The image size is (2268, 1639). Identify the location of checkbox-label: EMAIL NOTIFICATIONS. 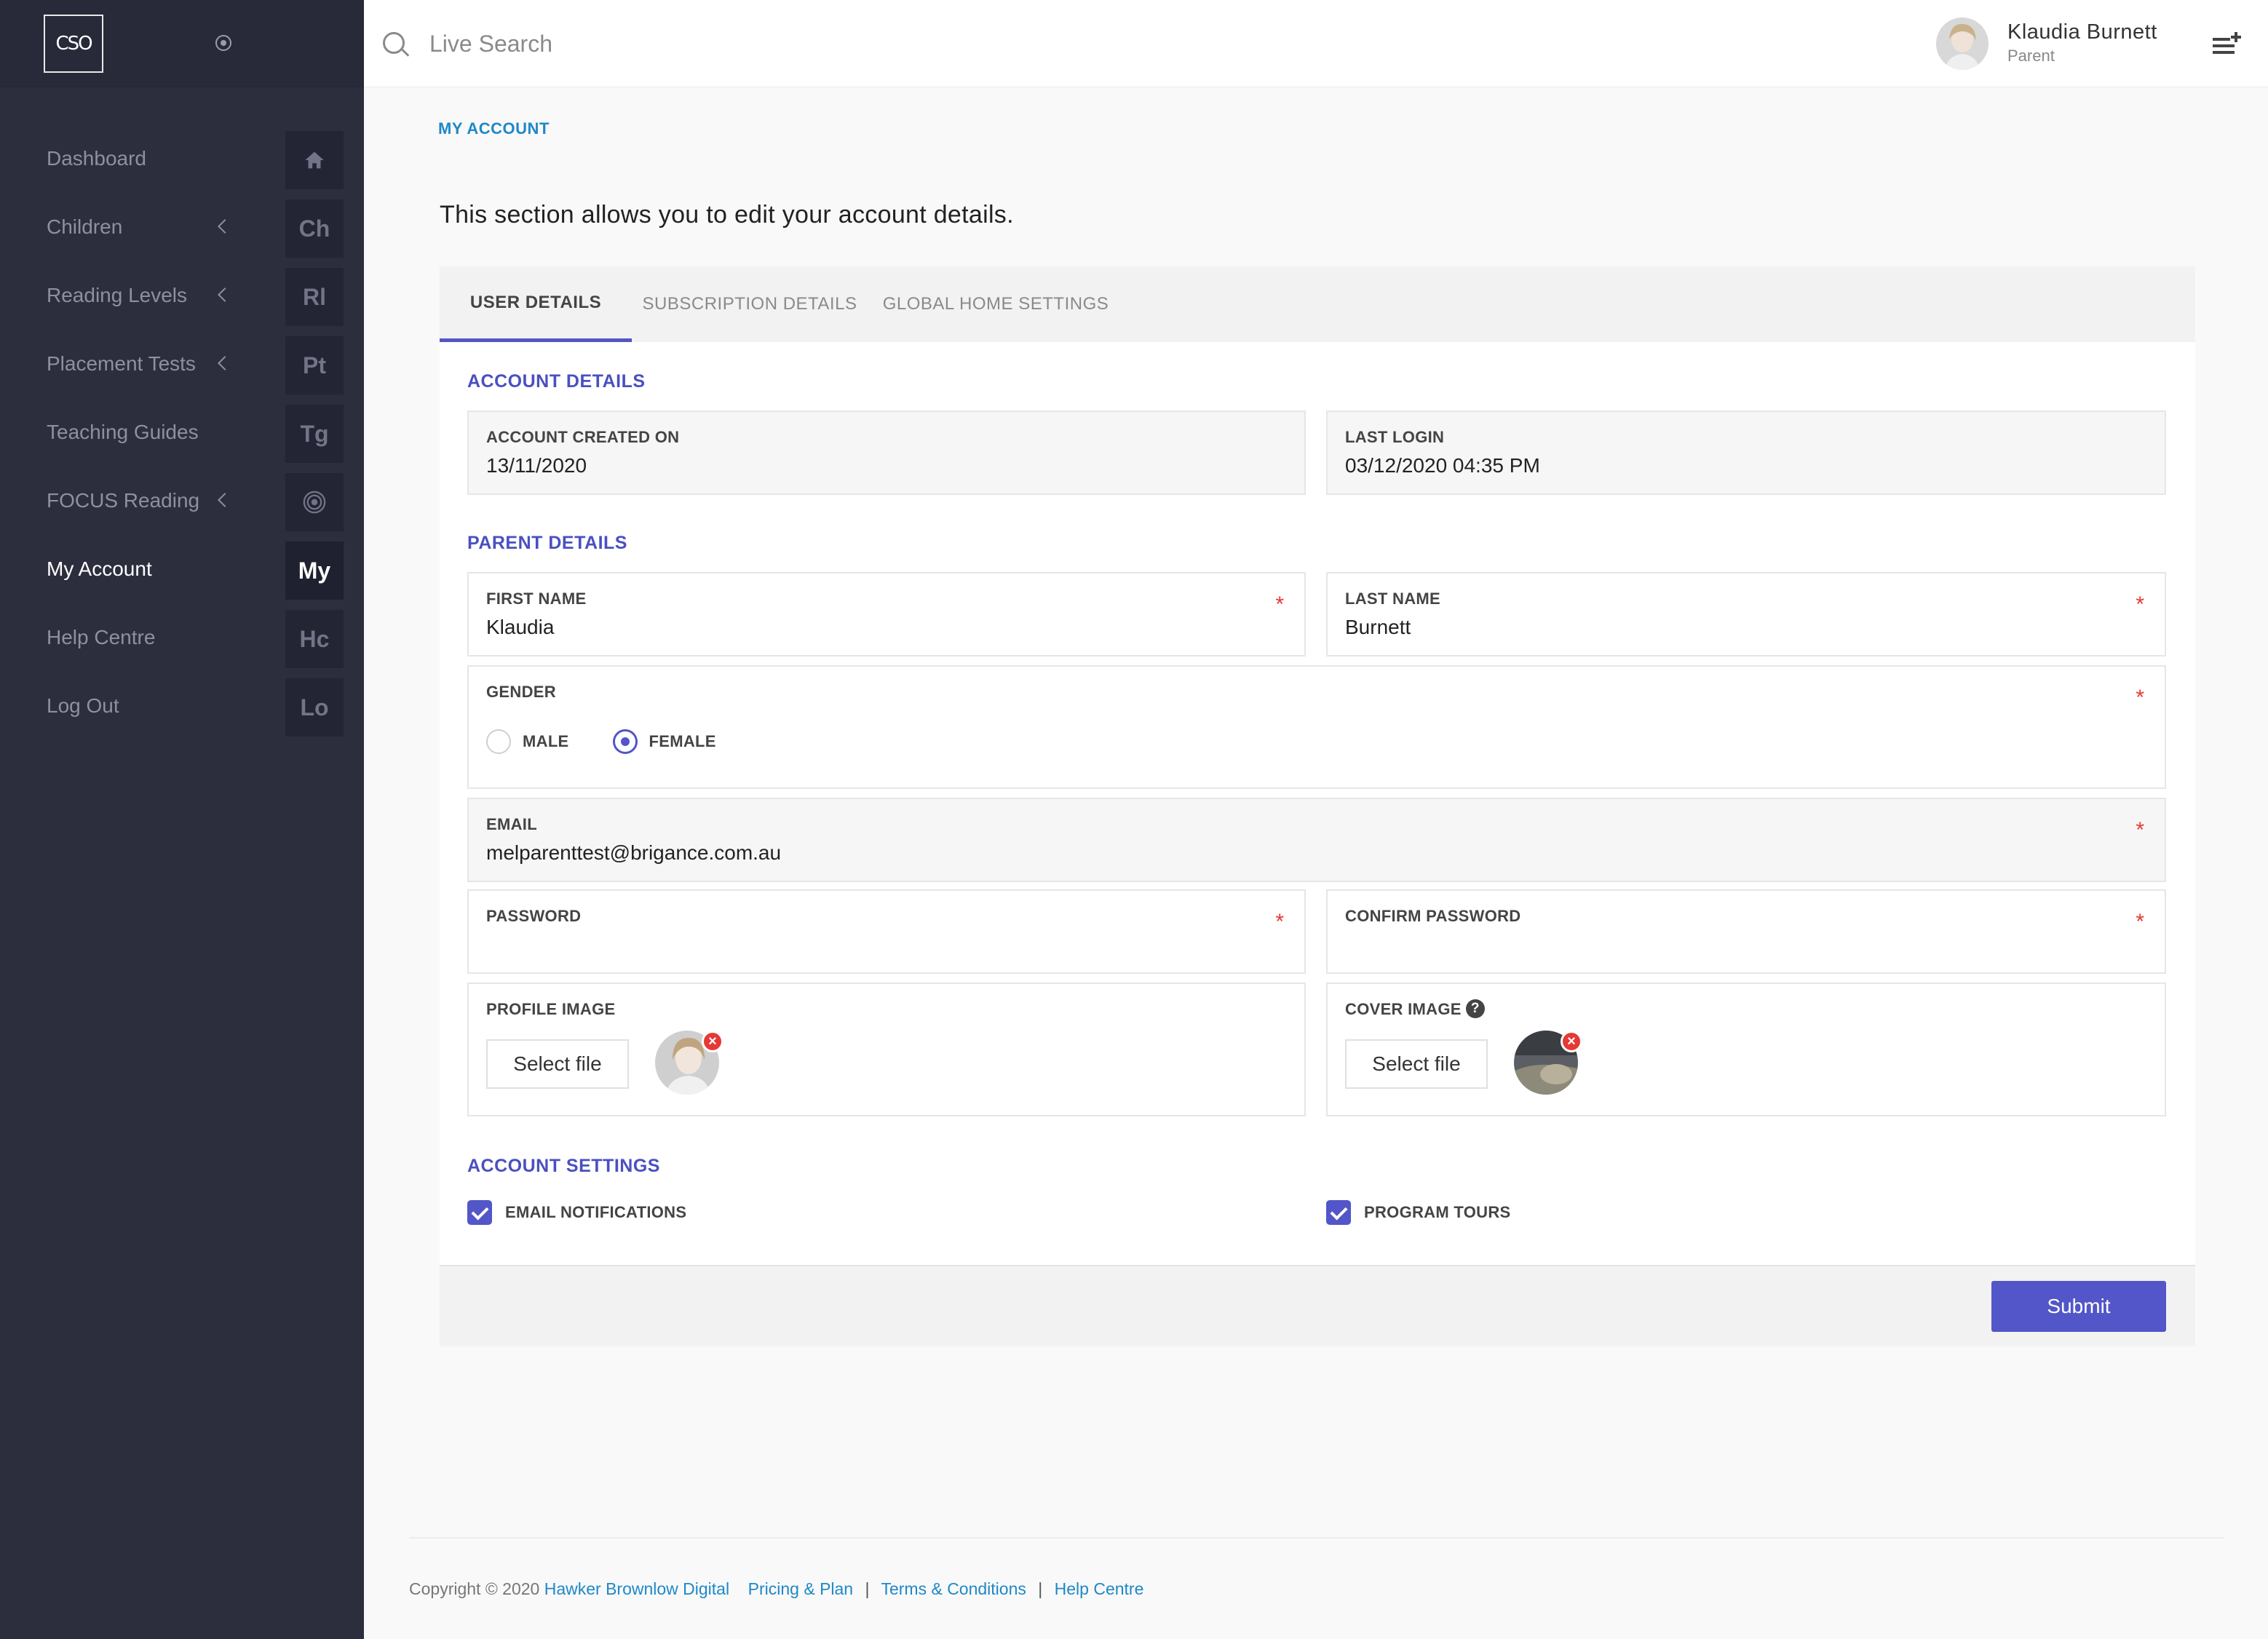
(595, 1212).